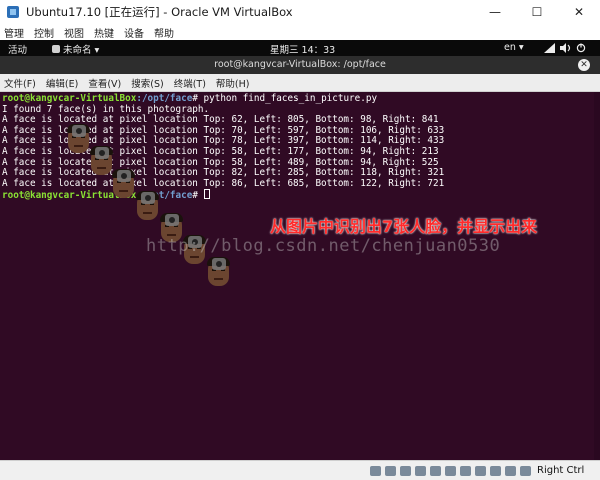 The image size is (600, 480). I want to click on terminal-menubar: 文件(F) 编辑(E) 查看(V) 搜索(S) 终端(T) 帮助(H), so click(300, 83).